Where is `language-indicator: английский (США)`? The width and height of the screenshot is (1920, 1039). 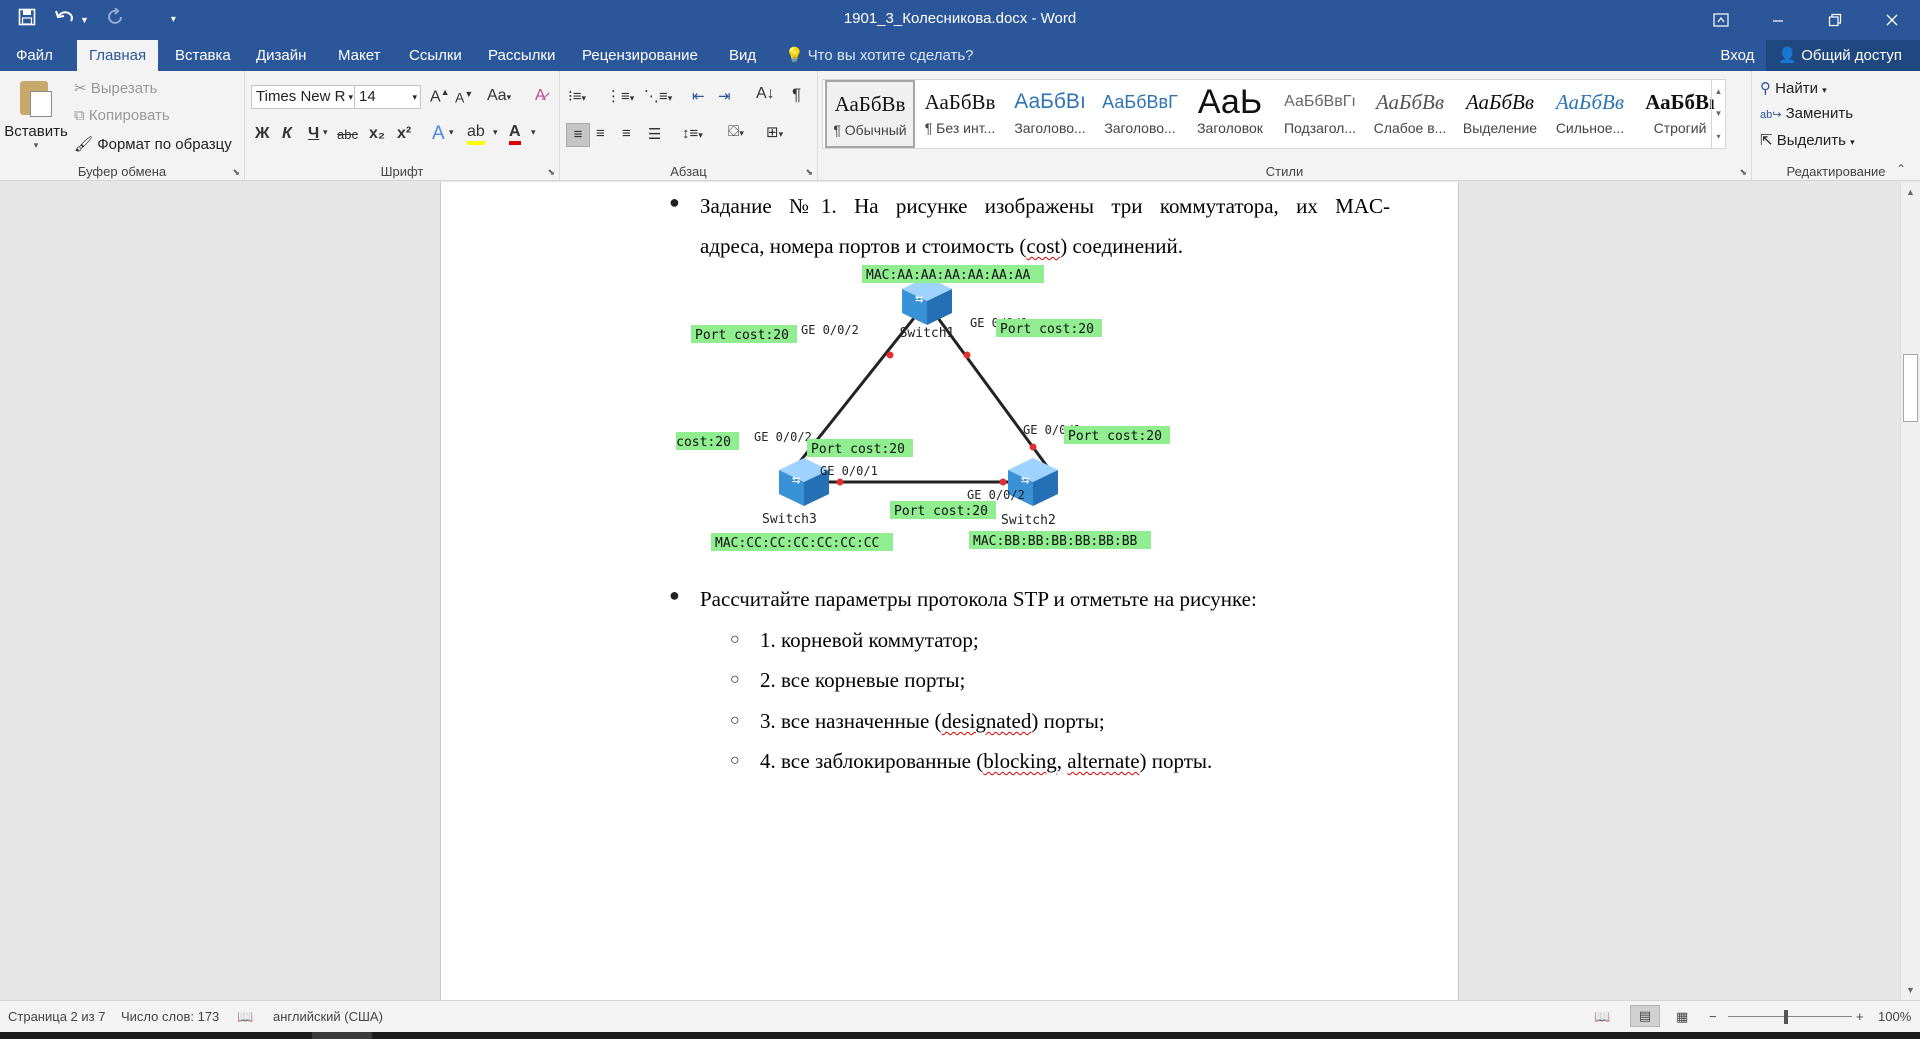
language-indicator: английский (США) is located at coordinates (328, 1016).